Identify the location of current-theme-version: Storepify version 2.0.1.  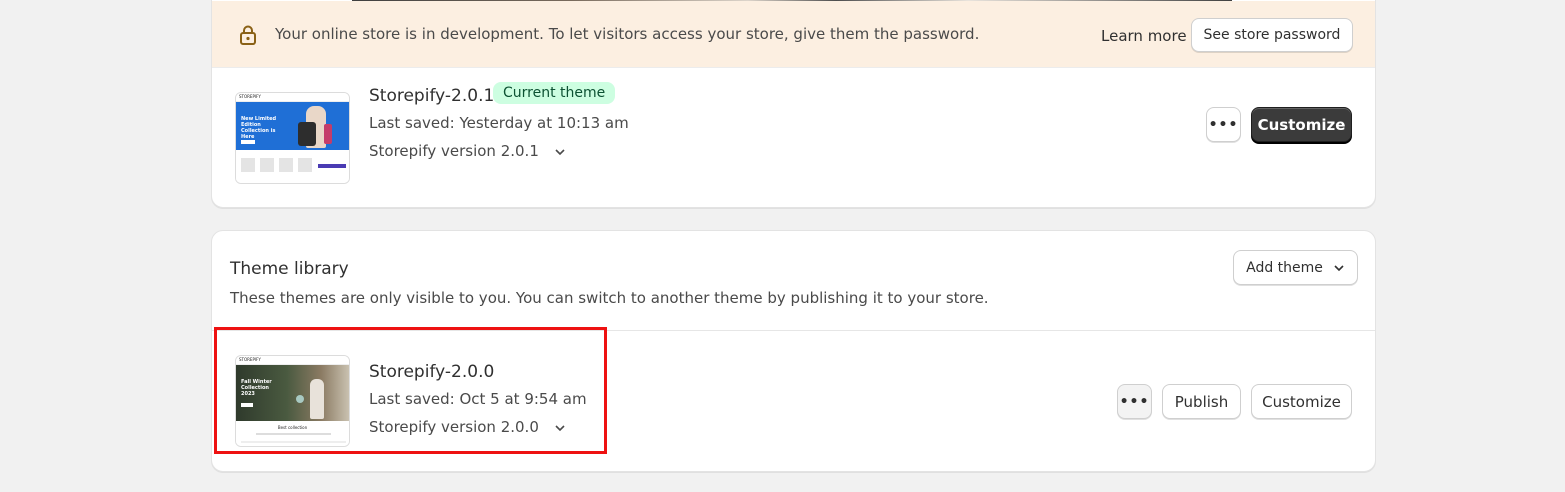
(467, 151).